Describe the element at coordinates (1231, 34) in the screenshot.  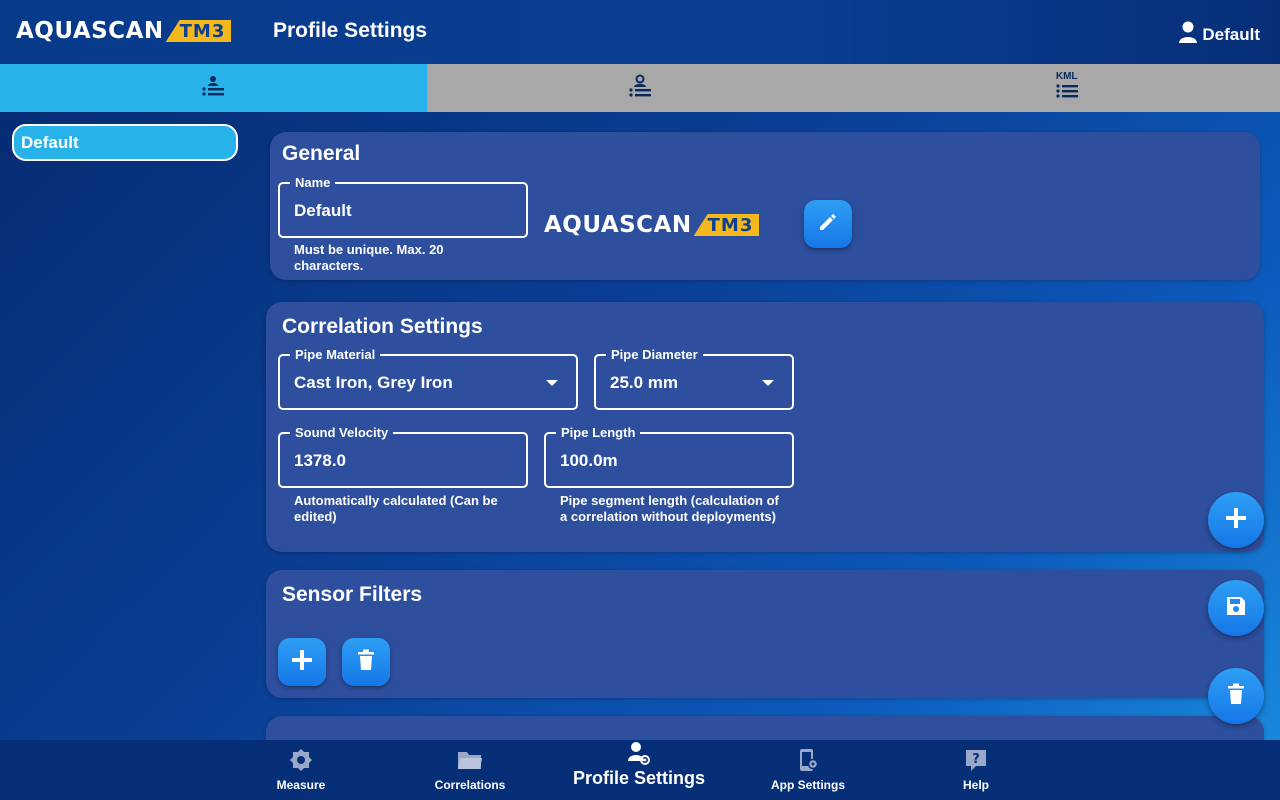
I see `user-name: Default` at that location.